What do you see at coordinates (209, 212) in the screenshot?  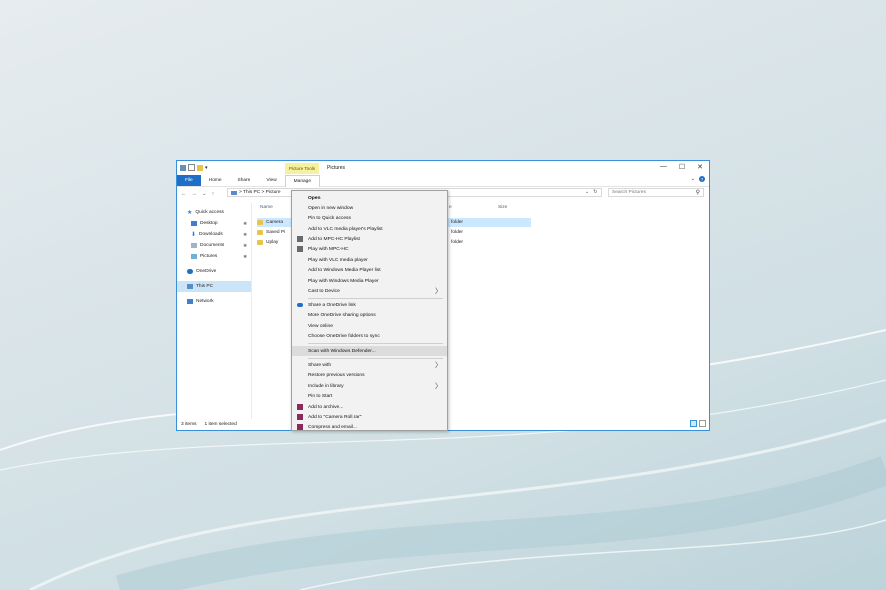 I see `nav-item-label: Quick access` at bounding box center [209, 212].